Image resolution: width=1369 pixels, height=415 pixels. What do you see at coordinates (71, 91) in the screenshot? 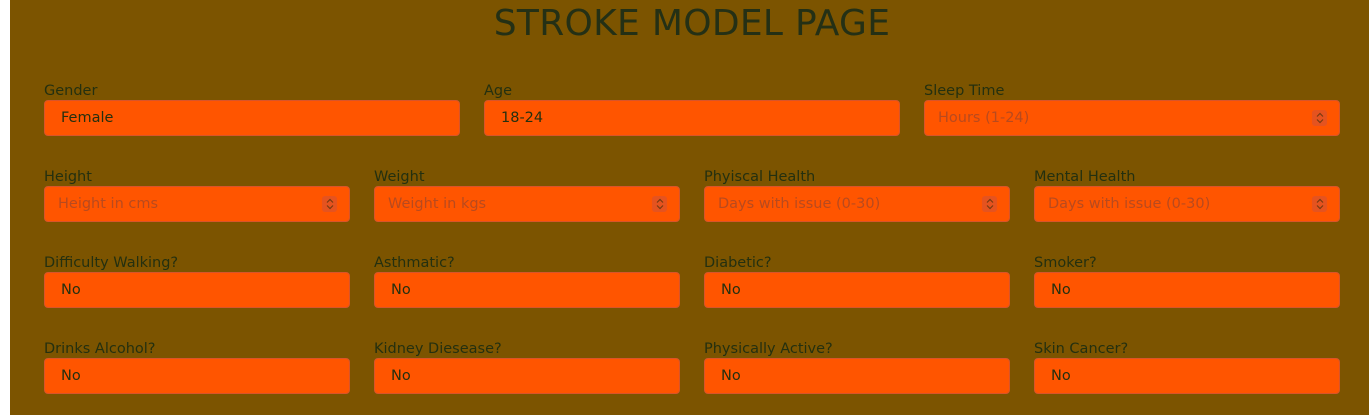
I see `gender-label: Gender` at bounding box center [71, 91].